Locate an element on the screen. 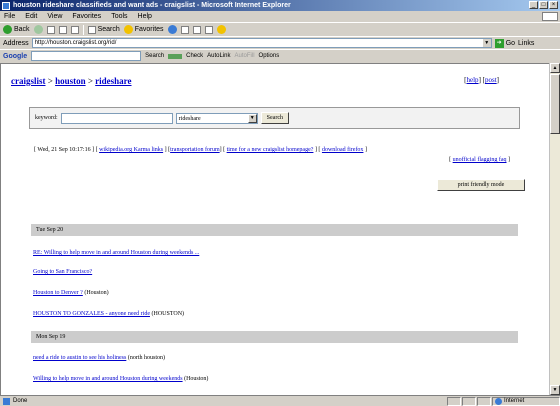  menu-bar: File Edit View Favorites Tools Help is located at coordinates (280, 16).